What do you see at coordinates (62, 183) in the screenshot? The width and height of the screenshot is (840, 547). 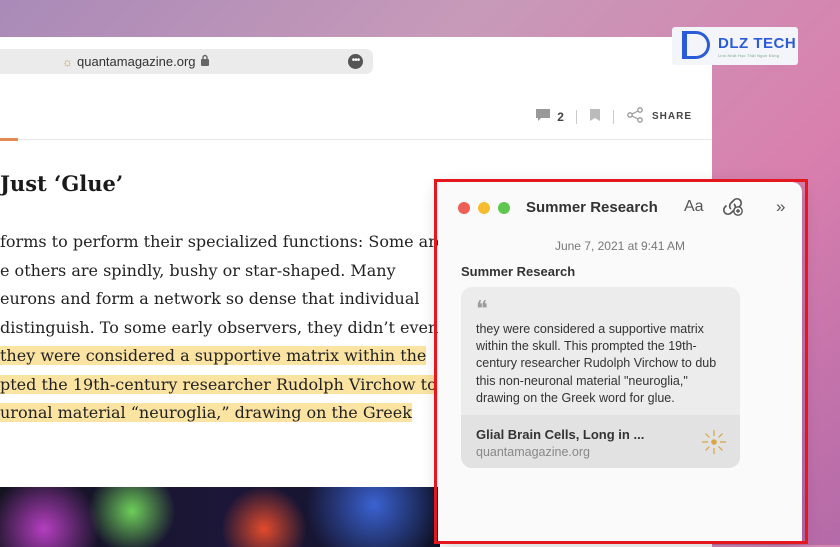 I see `article-headline: Just ‘Glue’` at bounding box center [62, 183].